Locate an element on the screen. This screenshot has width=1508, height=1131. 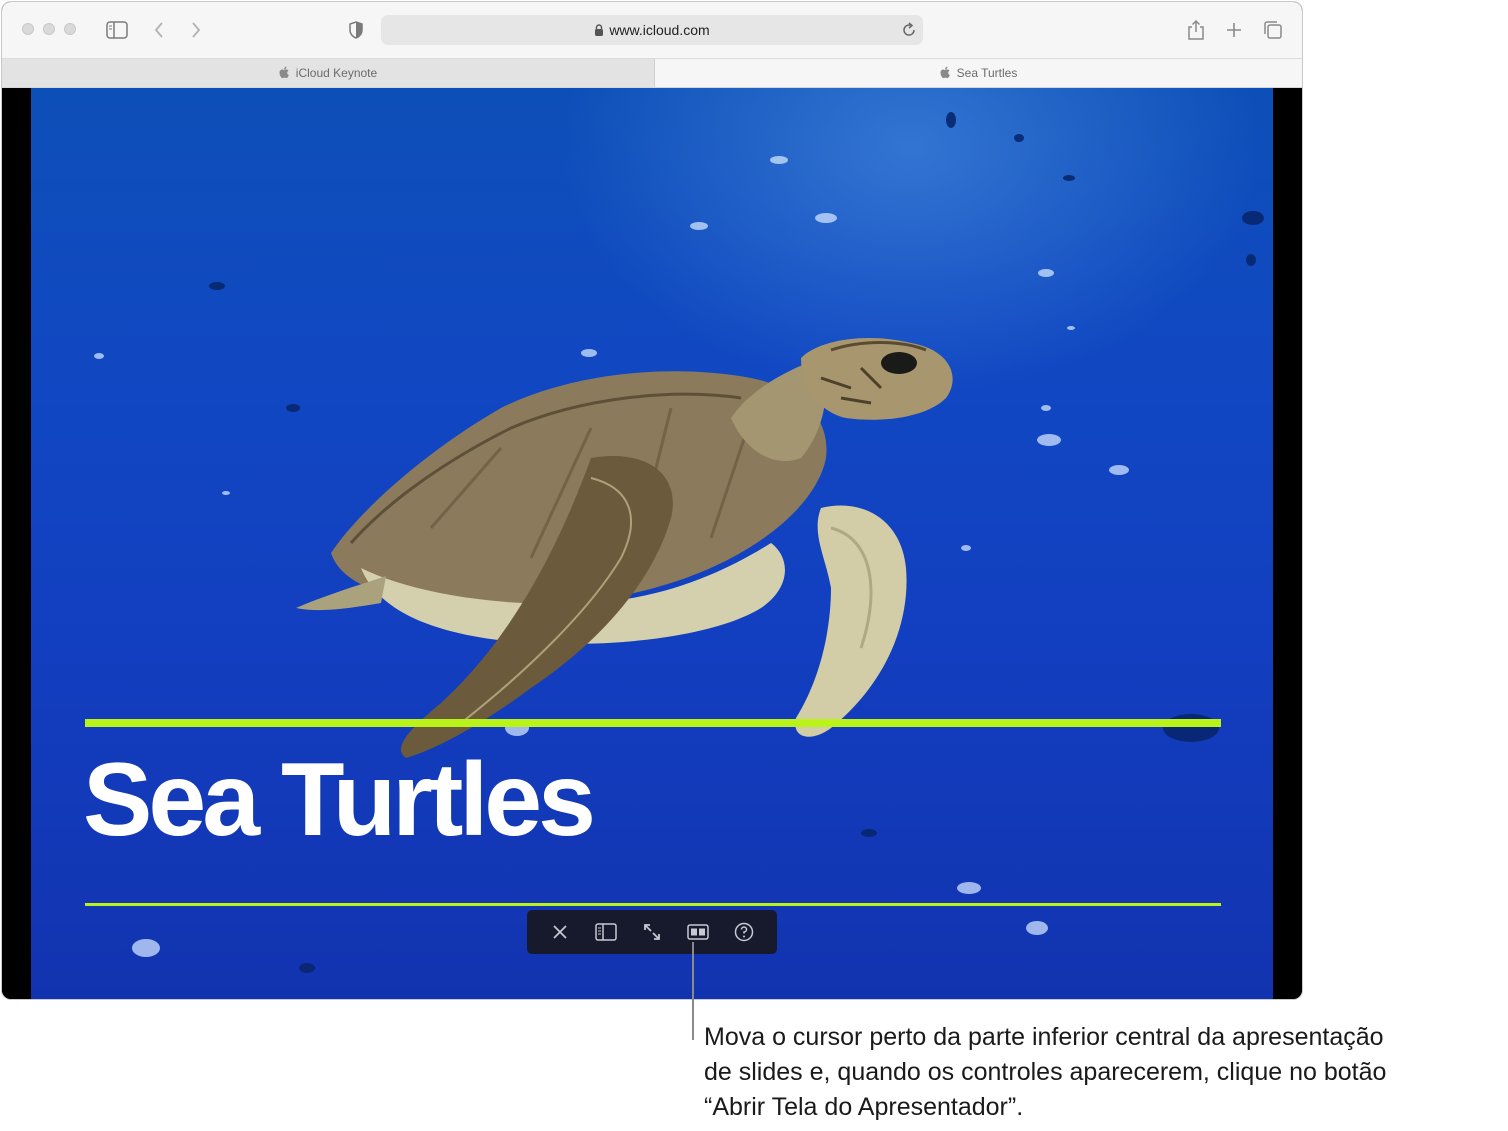
tab-label: Sea Turtles is located at coordinates (987, 73).